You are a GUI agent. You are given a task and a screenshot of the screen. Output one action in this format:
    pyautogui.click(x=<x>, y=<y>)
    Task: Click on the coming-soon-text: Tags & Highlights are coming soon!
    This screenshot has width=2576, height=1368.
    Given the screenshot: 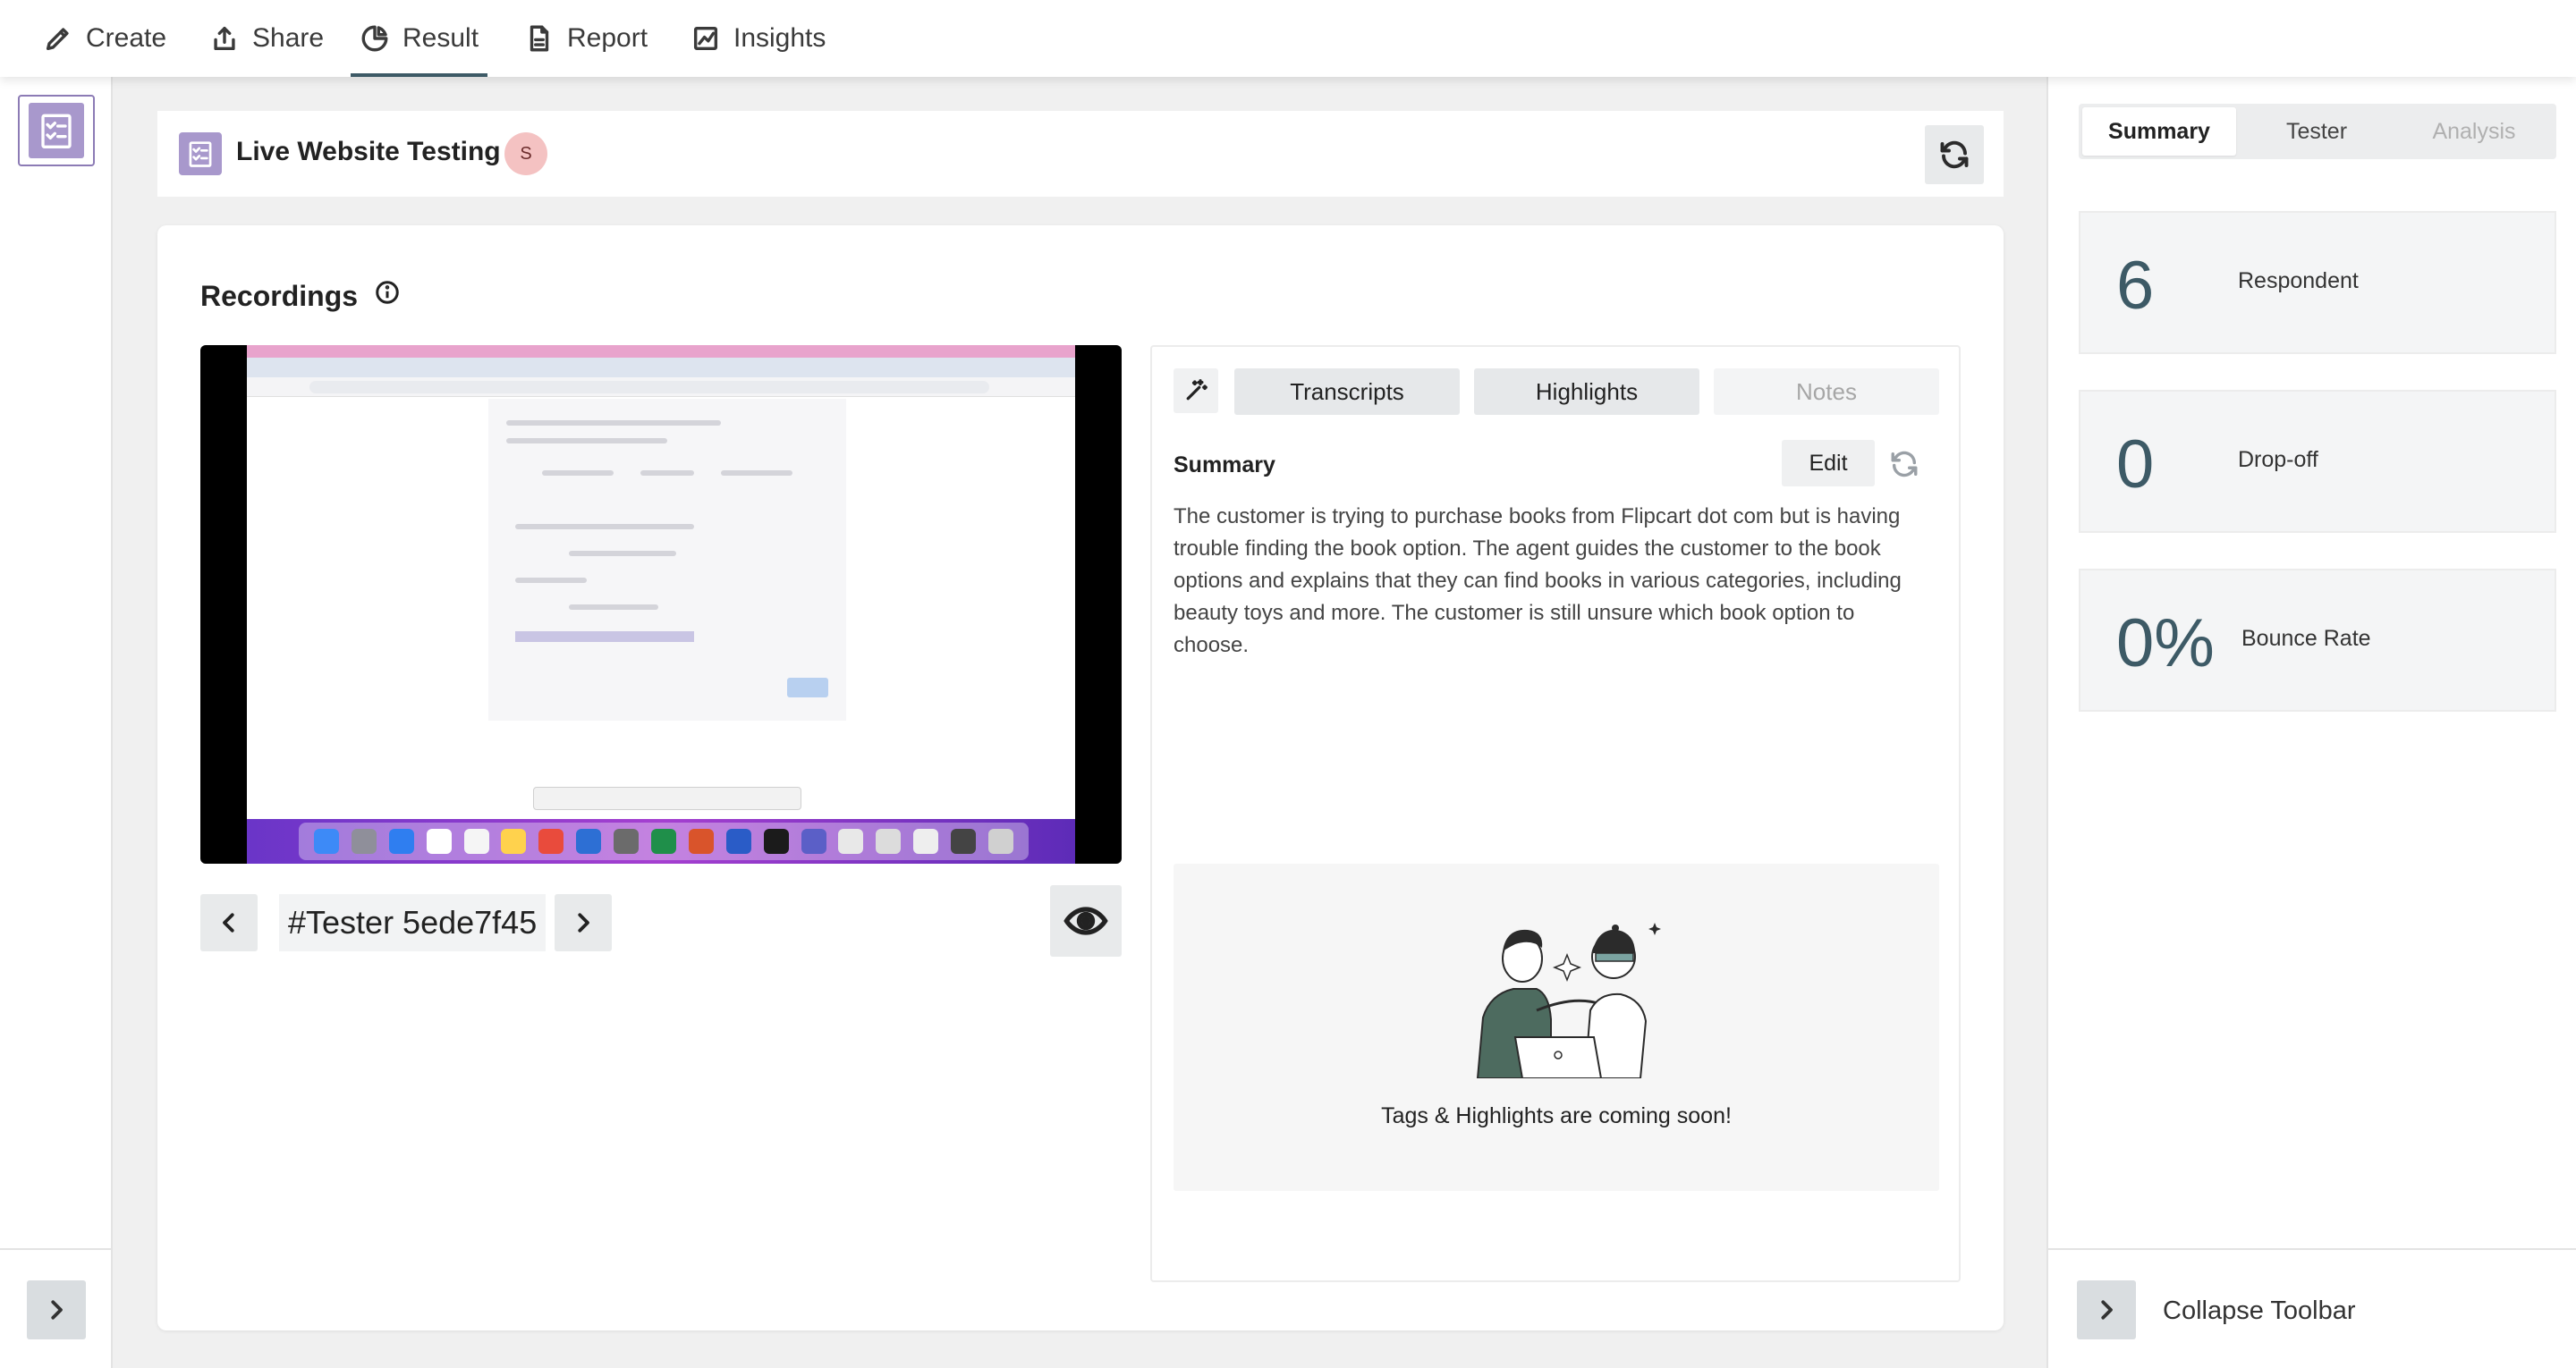 What is the action you would take?
    pyautogui.click(x=1556, y=1115)
    